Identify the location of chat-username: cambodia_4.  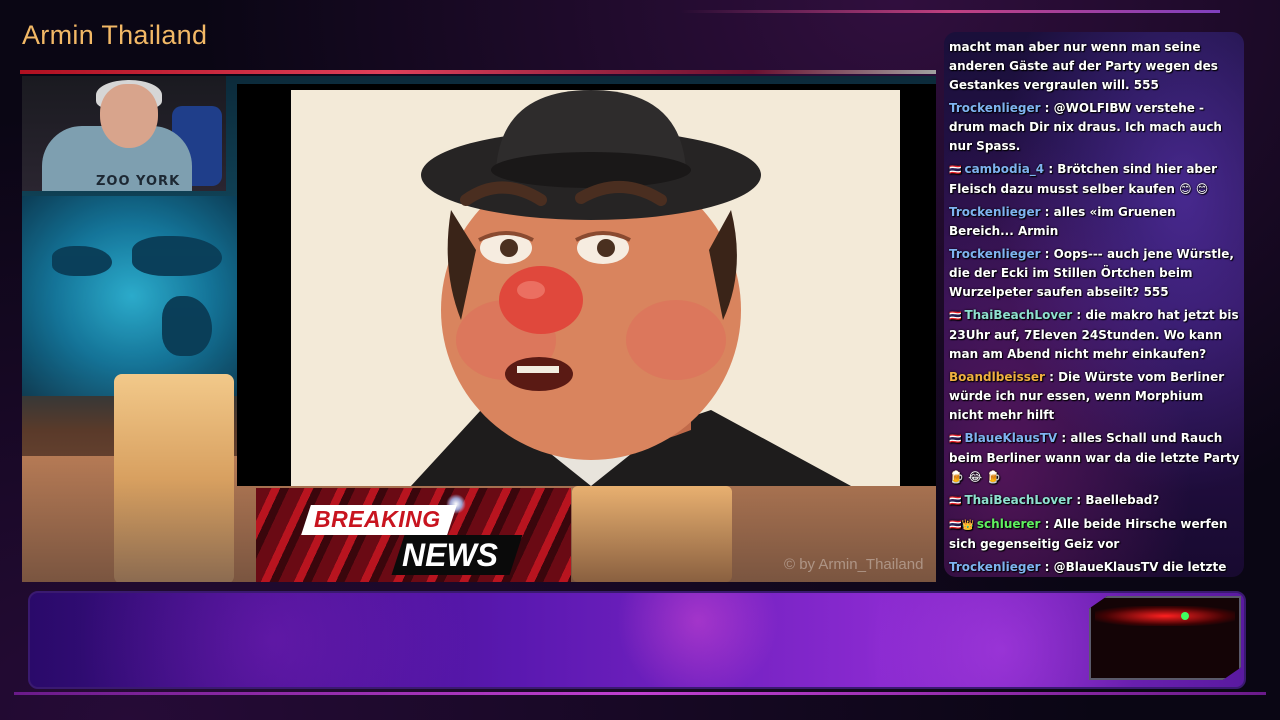
(1004, 169).